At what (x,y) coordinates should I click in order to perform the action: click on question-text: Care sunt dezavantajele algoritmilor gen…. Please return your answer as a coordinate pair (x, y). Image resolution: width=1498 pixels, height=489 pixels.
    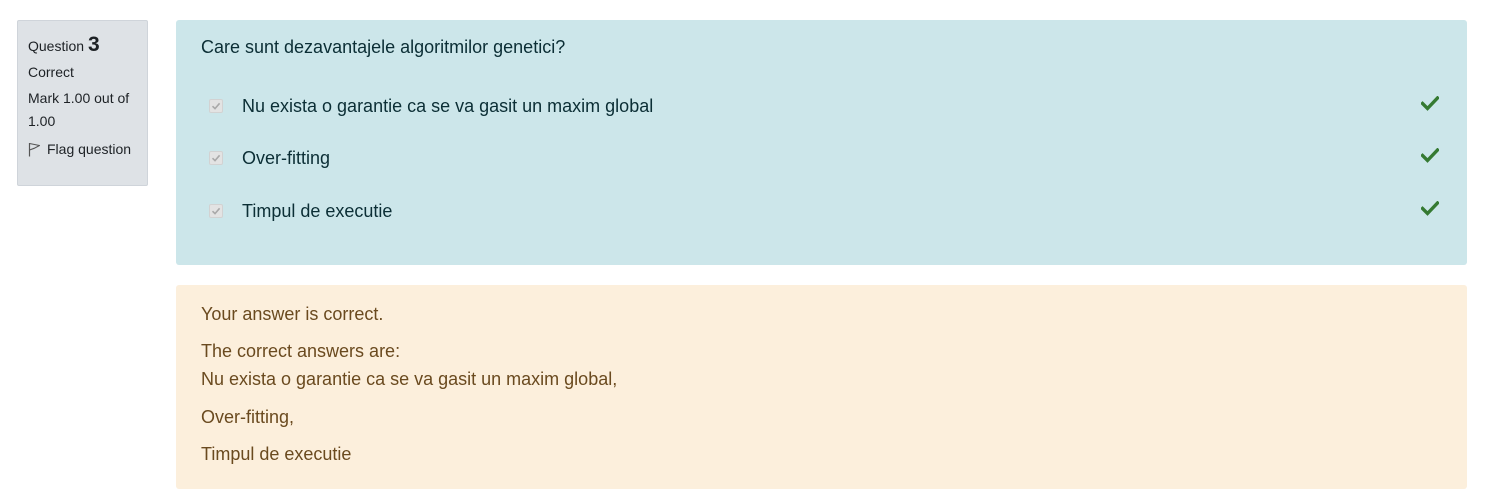
    Looking at the image, I should click on (383, 47).